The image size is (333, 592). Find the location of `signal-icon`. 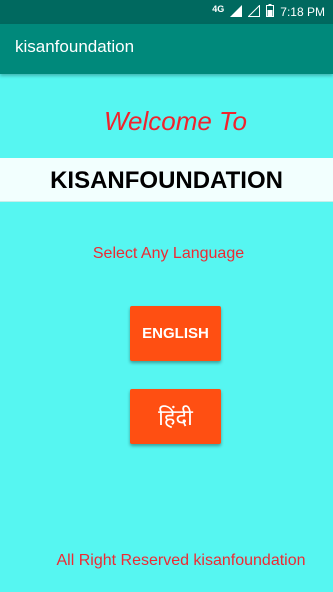

signal-icon is located at coordinates (236, 12).